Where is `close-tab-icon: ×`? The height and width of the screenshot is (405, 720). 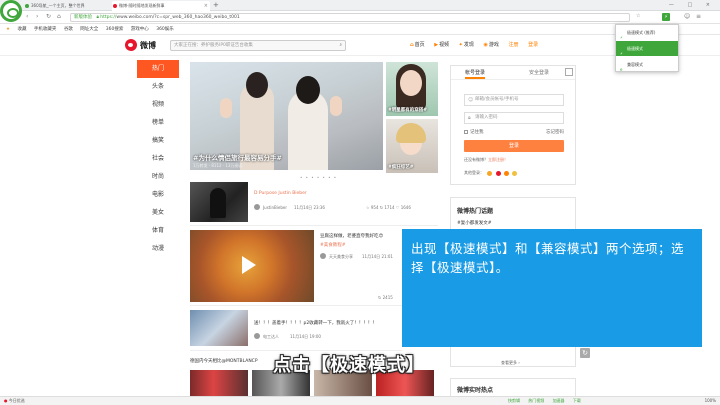 close-tab-icon: × is located at coordinates (206, 6).